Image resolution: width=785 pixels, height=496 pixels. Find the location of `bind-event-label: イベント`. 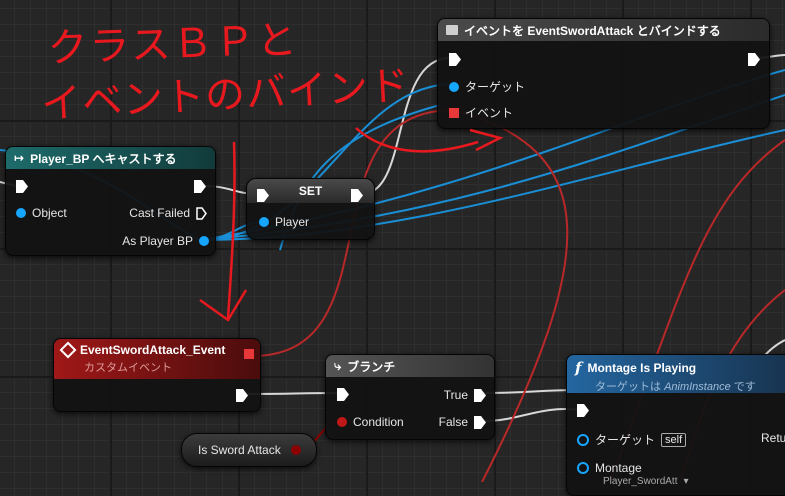

bind-event-label: イベント is located at coordinates (489, 113).